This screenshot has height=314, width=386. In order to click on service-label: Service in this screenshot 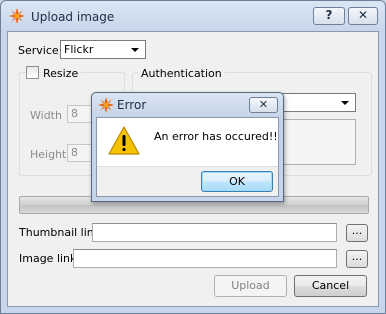, I will do `click(38, 50)`.